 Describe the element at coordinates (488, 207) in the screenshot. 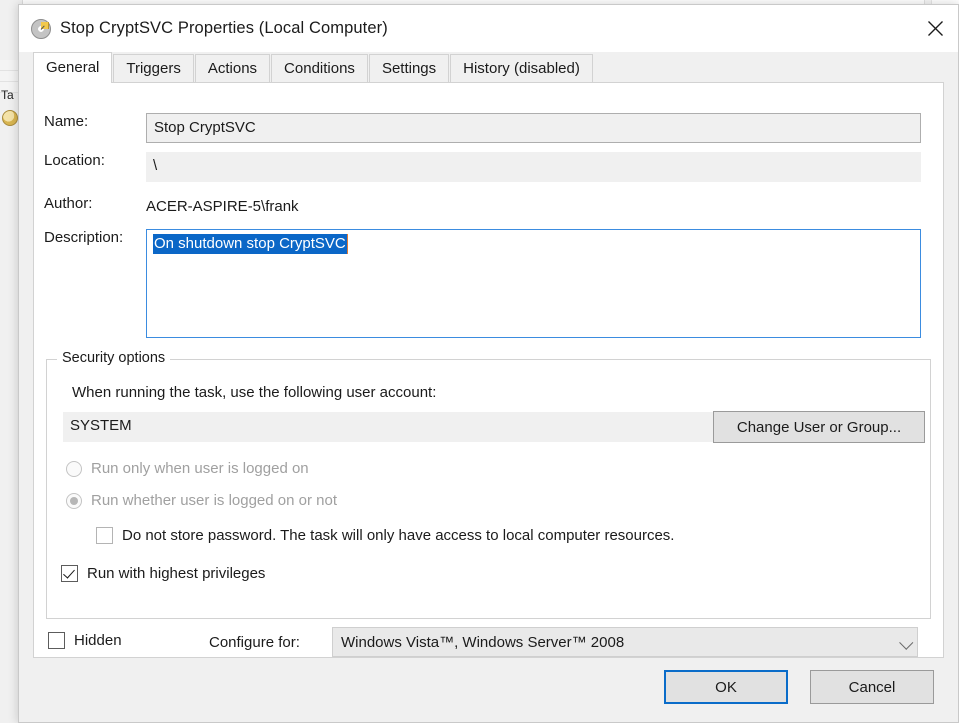

I see `author-row: Author: ACER-ASPIRE-5\frank` at that location.